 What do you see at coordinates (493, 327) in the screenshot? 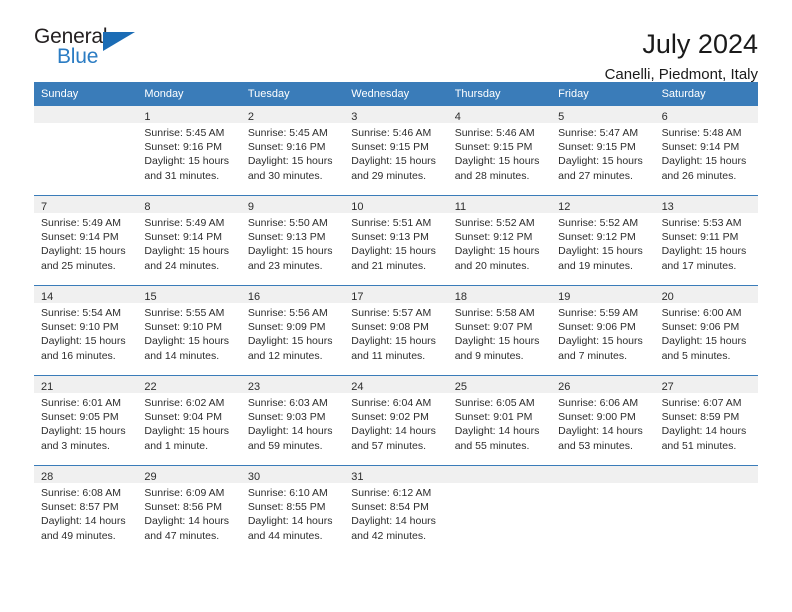
I see `sunset-text: Sunset: 9:07 PM` at bounding box center [493, 327].